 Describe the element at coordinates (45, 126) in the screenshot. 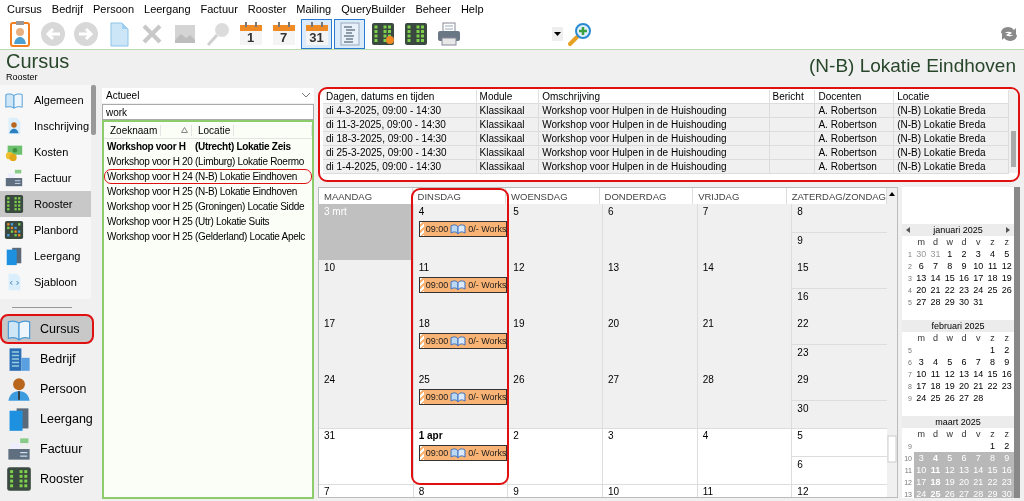

I see `nav-item: Inschrijving` at that location.